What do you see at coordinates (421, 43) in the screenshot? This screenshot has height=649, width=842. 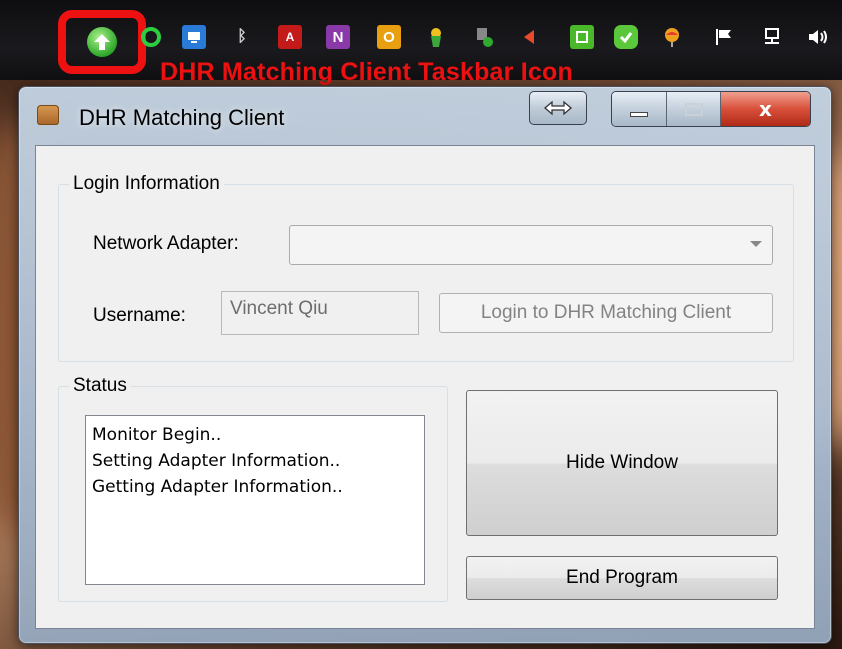 I see `system-tray: ᛒ A N O DHR Matching Client Taskbar Icon` at bounding box center [421, 43].